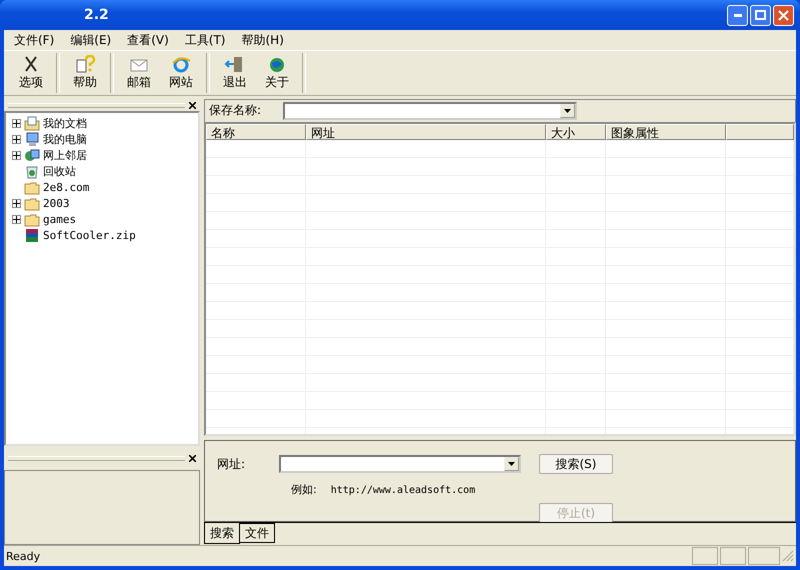  Describe the element at coordinates (257, 533) in the screenshot. I see `tab: 文件` at that location.